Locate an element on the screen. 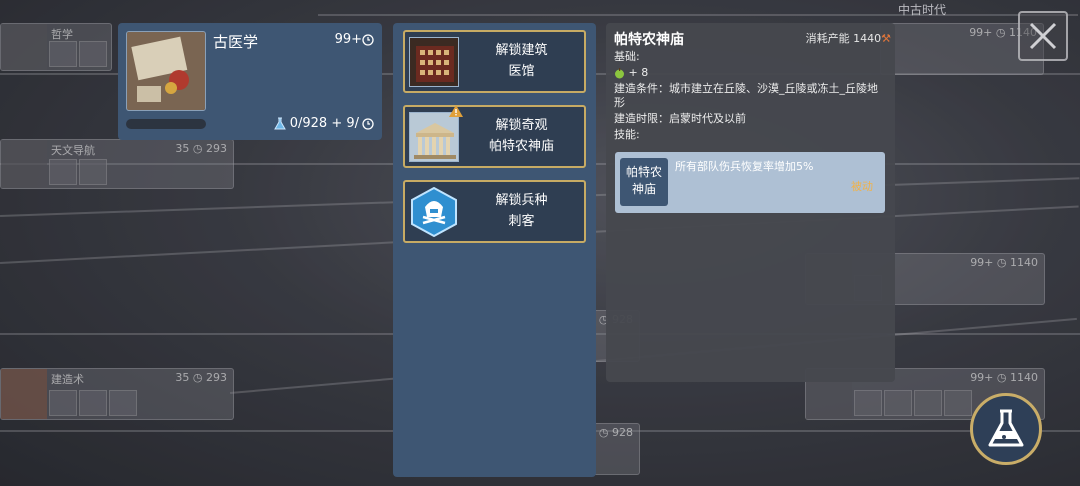  production-cost: 消耗产能 1440⚒ is located at coordinates (848, 38).